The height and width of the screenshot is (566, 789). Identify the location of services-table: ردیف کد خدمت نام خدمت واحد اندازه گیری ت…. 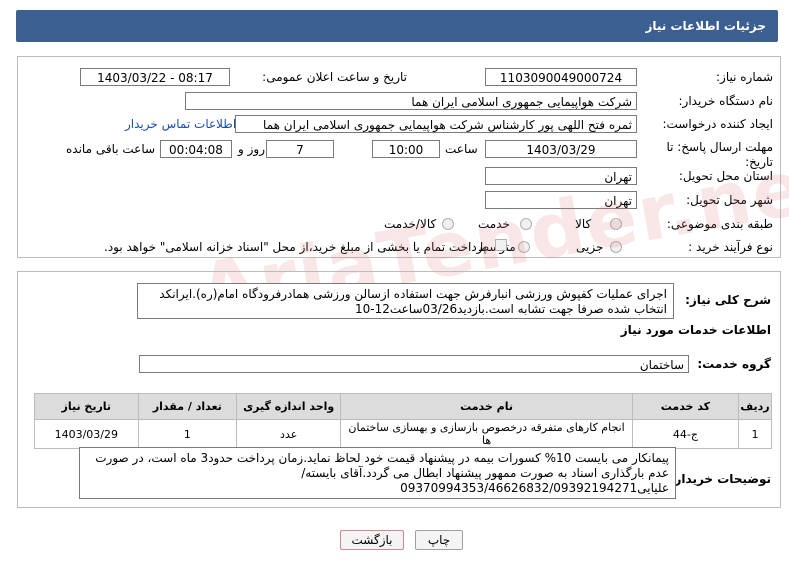
(403, 421).